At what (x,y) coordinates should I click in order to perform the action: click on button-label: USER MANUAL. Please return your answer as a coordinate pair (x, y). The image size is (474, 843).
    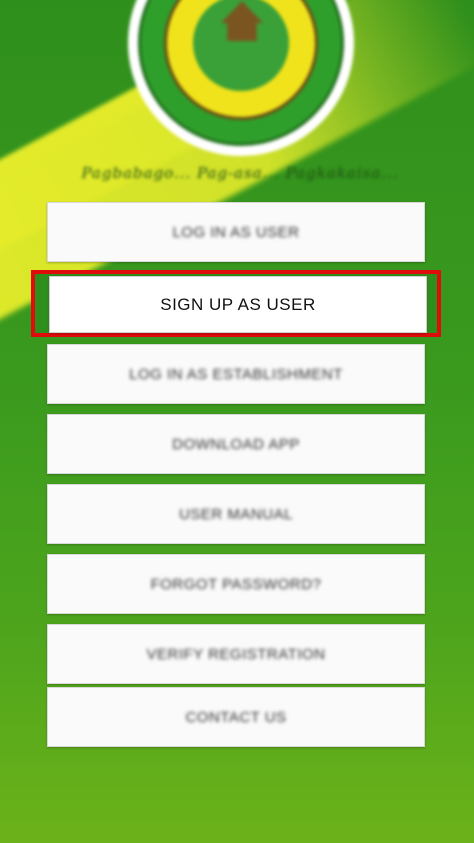
    Looking at the image, I should click on (236, 514).